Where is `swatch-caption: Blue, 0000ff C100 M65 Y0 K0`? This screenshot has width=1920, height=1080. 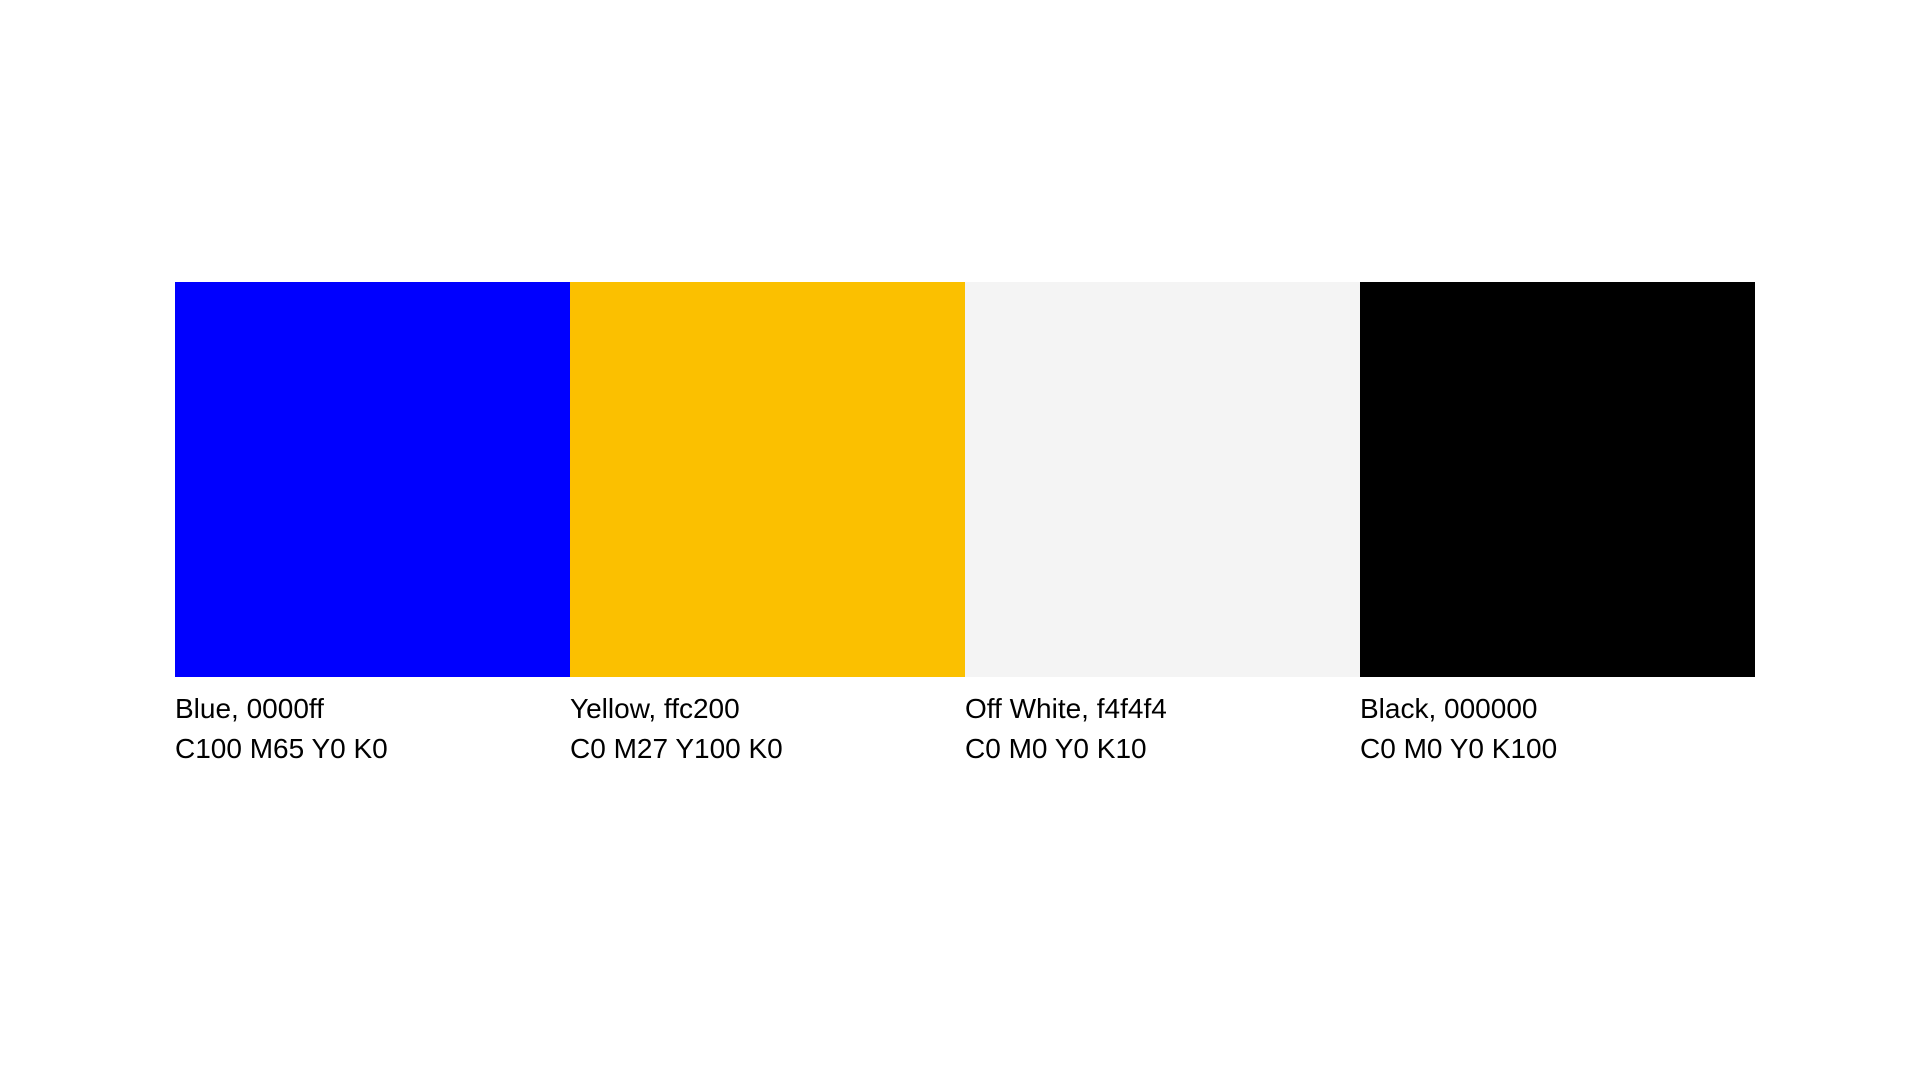
swatch-caption: Blue, 0000ff C100 M65 Y0 K0 is located at coordinates (372, 729).